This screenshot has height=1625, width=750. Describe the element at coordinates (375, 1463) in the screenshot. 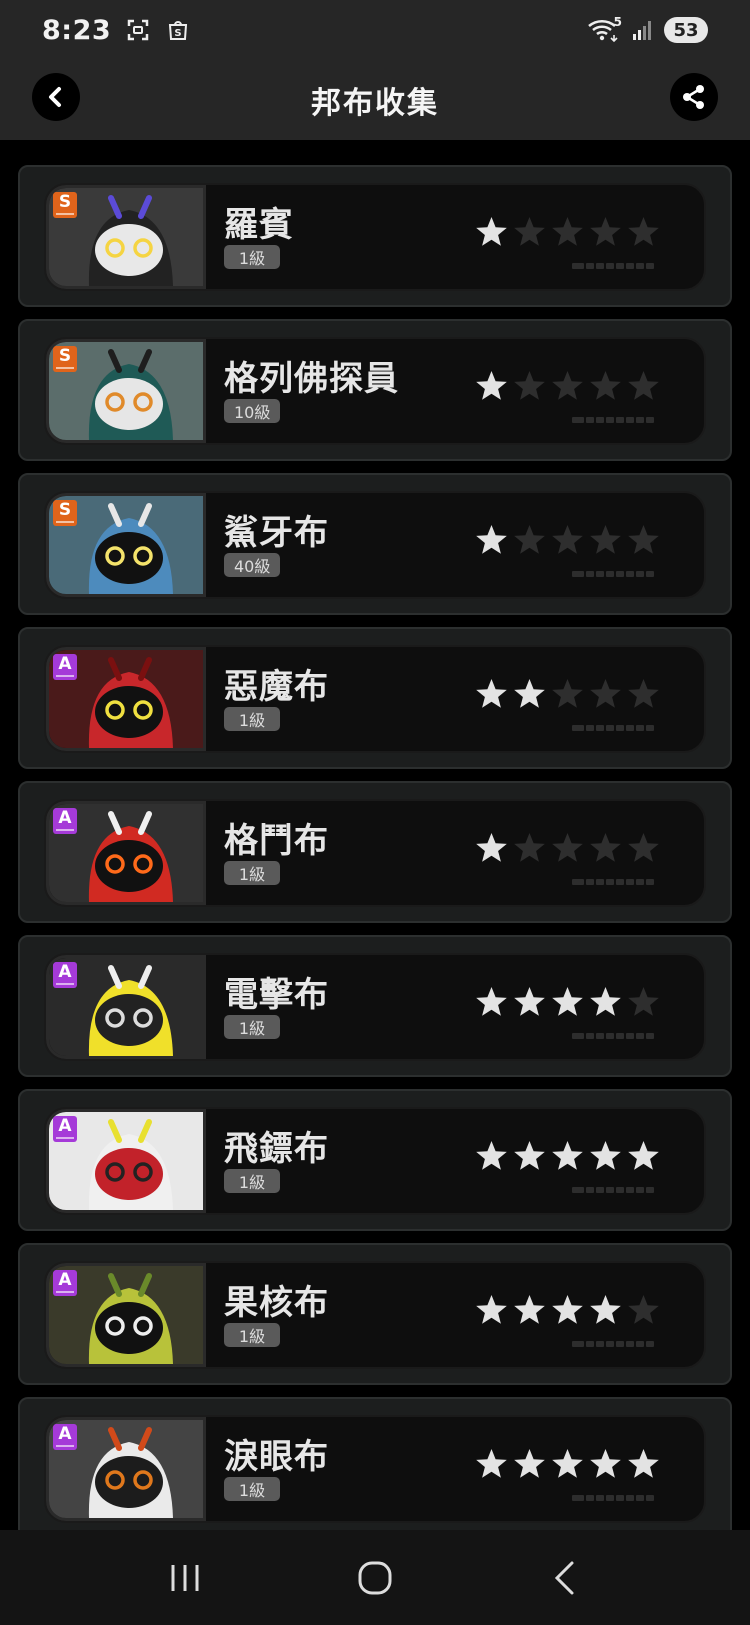

I see `bangboo-card: A 淚眼布 1級` at that location.